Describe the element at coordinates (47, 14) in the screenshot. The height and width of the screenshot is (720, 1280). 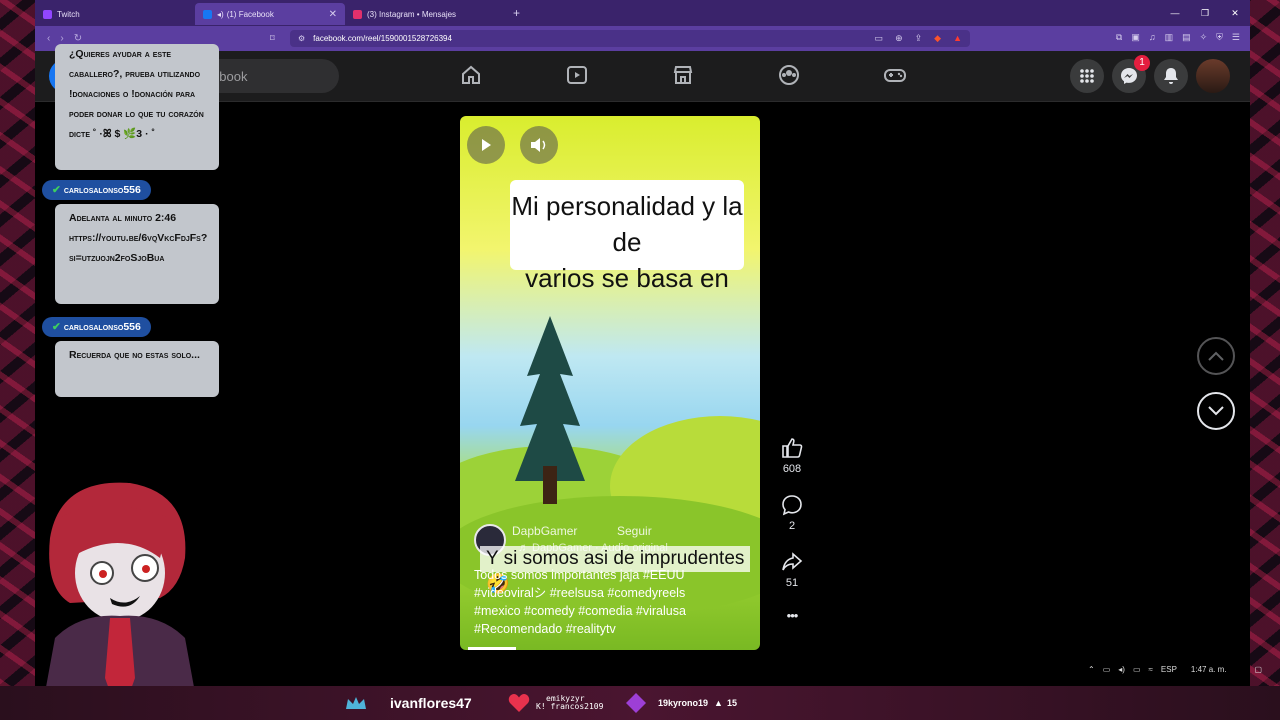
I see `twitch-icon` at that location.